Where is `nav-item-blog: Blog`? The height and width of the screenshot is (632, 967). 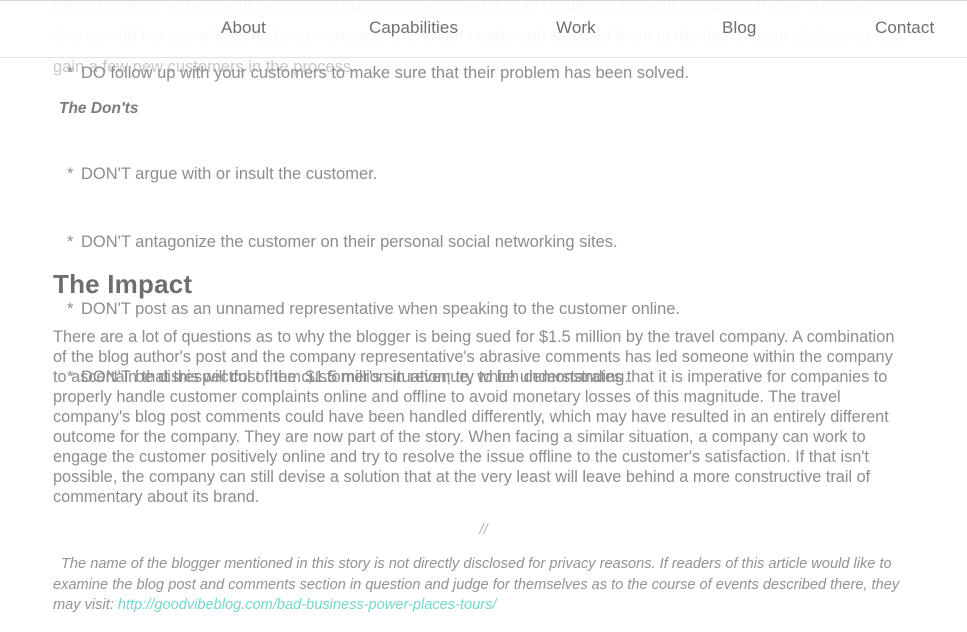 nav-item-blog: Blog is located at coordinates (739, 28).